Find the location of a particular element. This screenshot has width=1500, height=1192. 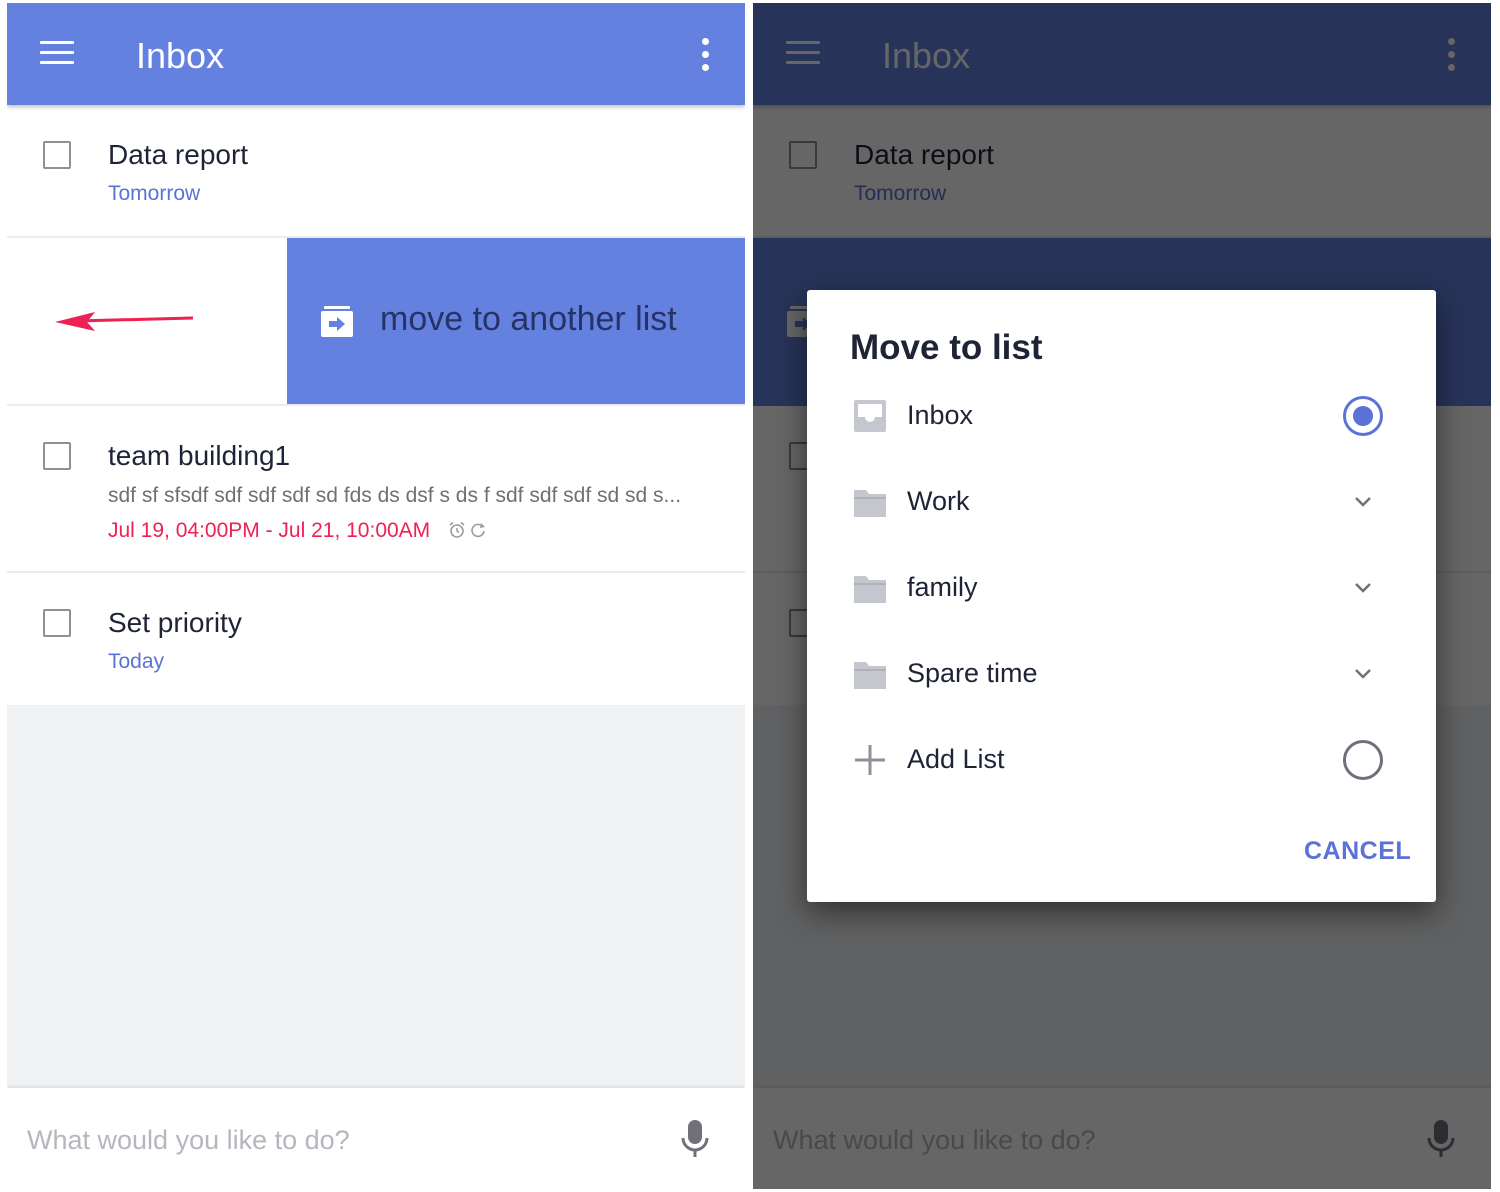

page-title: Inbox is located at coordinates (180, 55).